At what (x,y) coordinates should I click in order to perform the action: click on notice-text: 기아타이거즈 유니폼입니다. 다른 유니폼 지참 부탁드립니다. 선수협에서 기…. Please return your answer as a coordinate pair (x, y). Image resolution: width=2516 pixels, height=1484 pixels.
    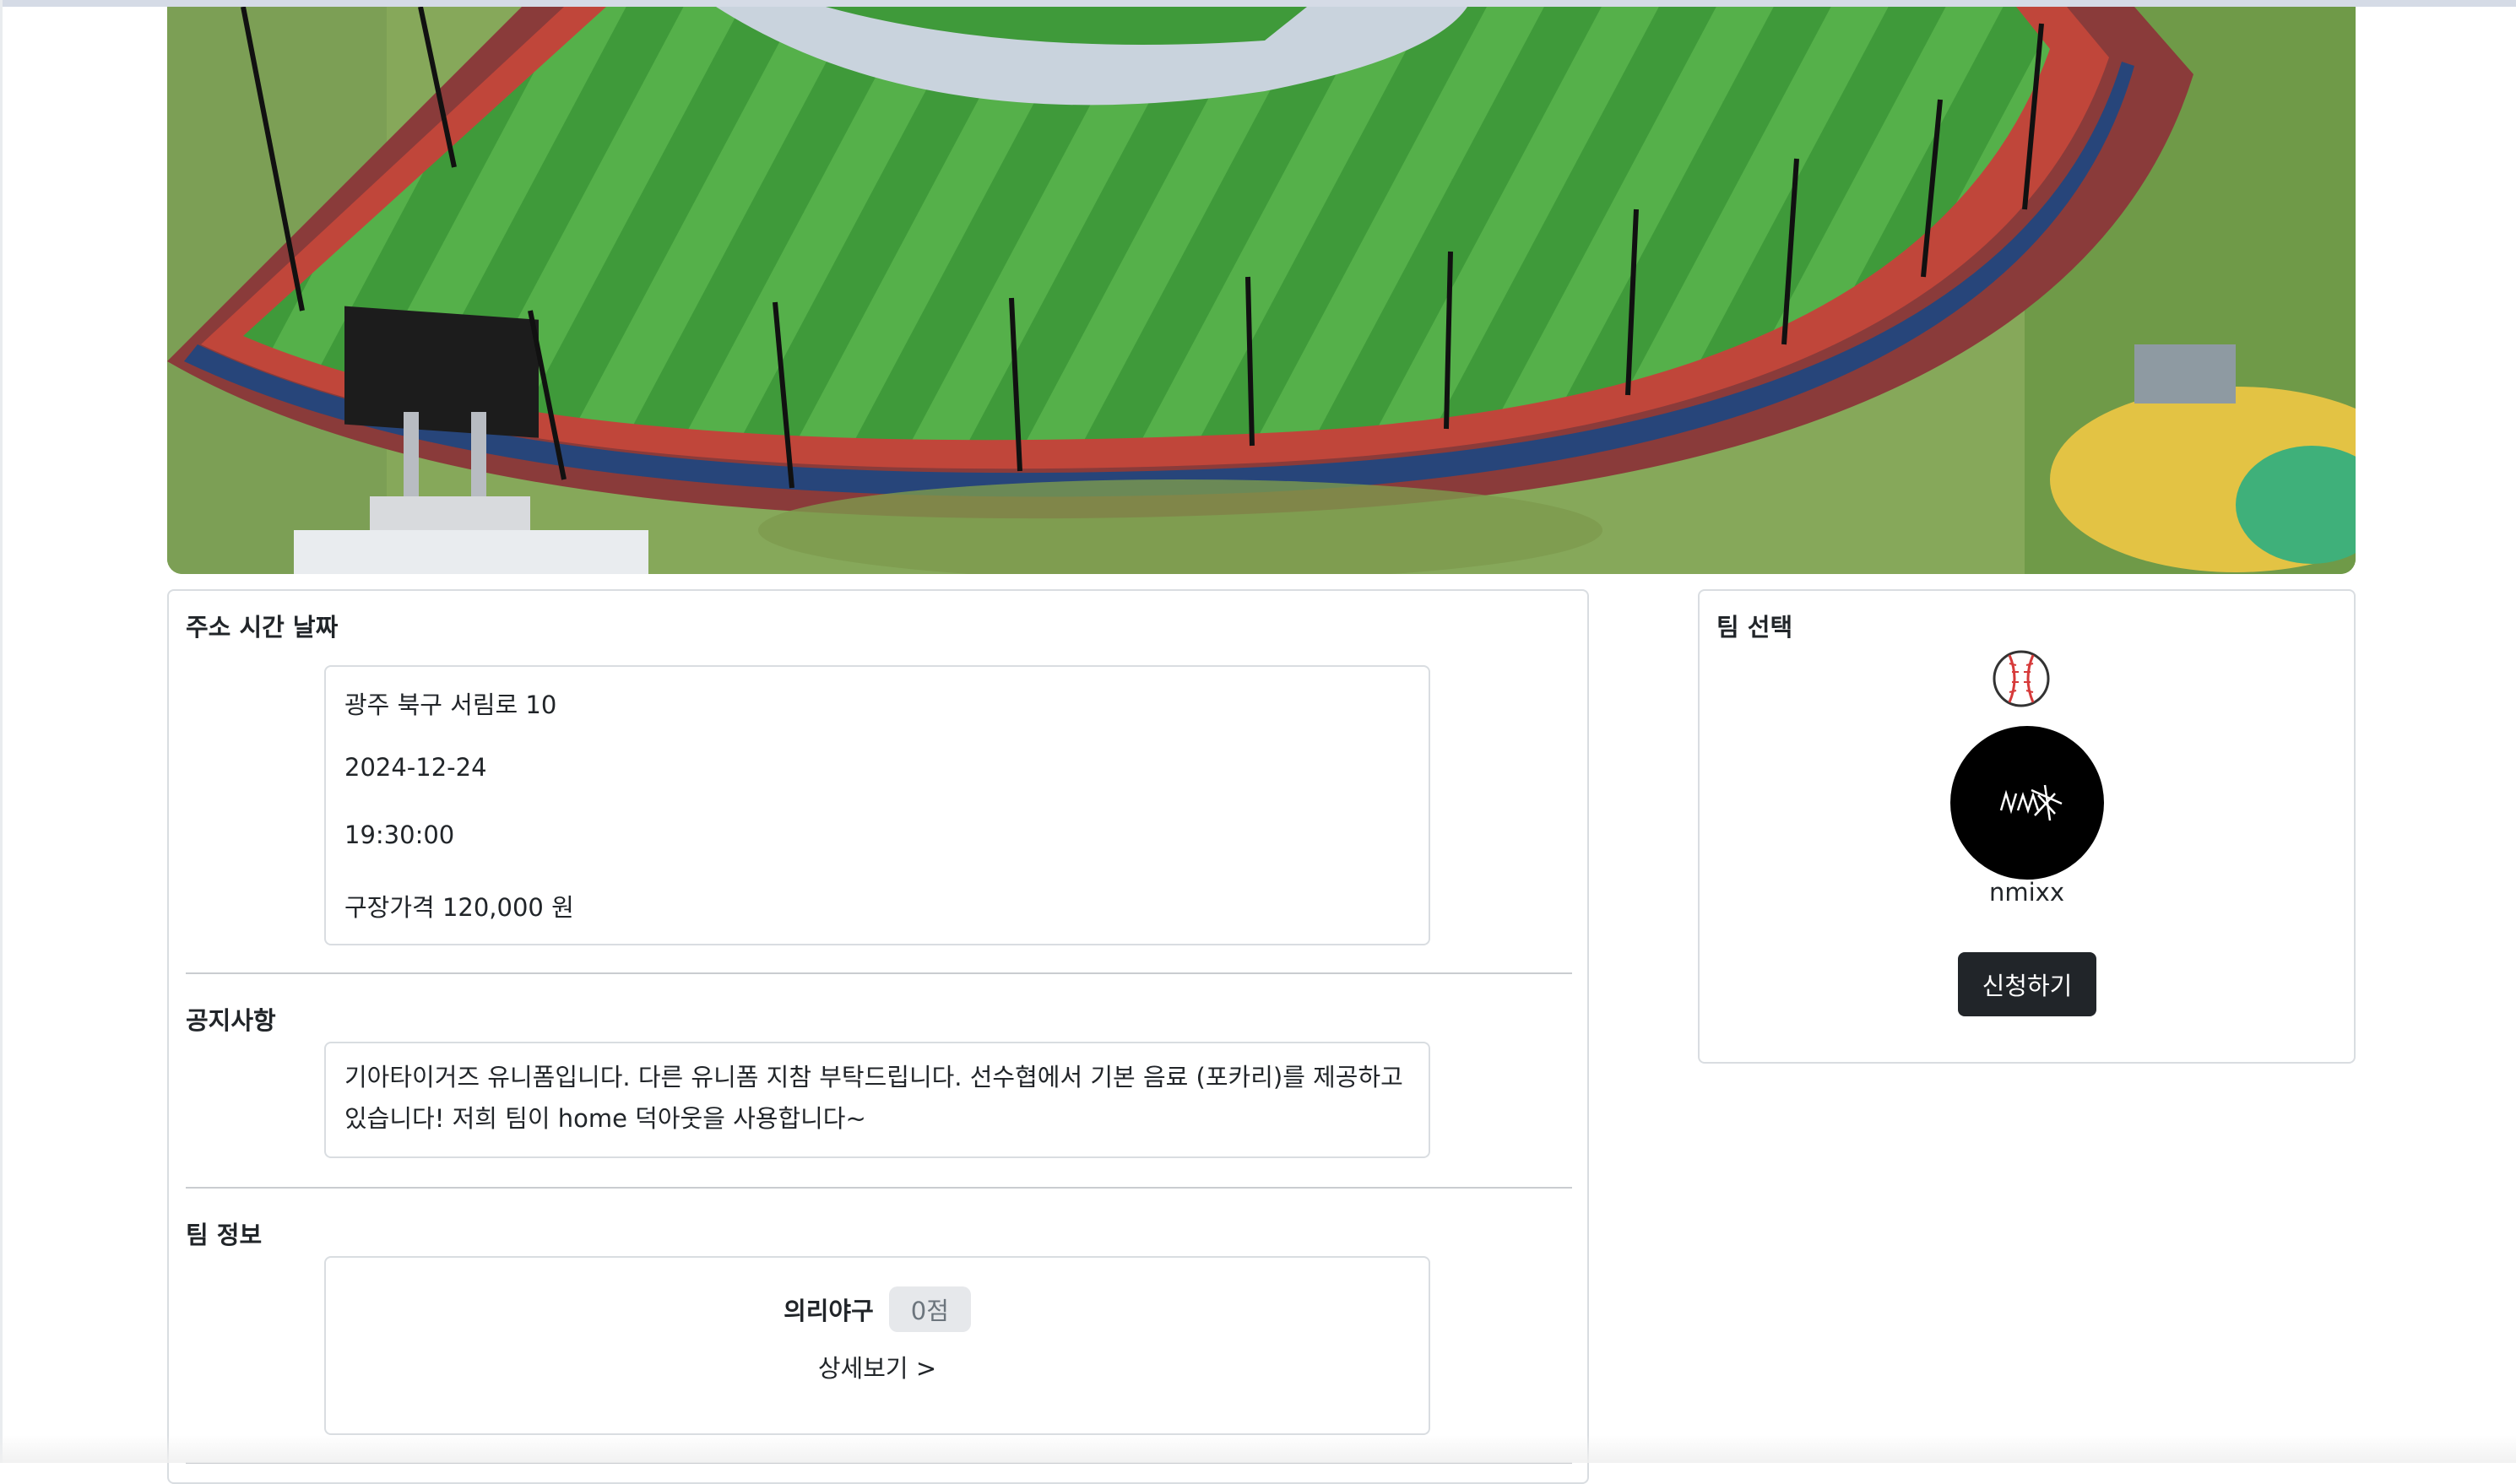
    Looking at the image, I should click on (874, 1098).